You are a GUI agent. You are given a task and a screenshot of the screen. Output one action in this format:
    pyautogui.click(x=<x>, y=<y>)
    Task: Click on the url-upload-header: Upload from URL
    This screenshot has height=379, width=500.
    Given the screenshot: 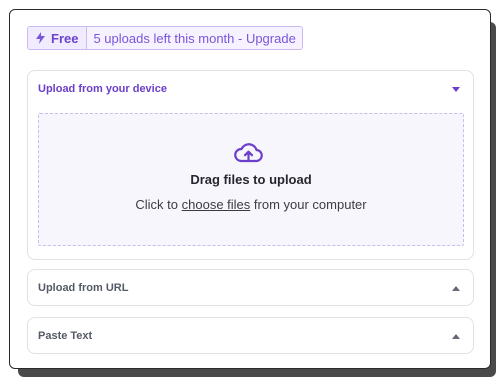 What is the action you would take?
    pyautogui.click(x=250, y=288)
    